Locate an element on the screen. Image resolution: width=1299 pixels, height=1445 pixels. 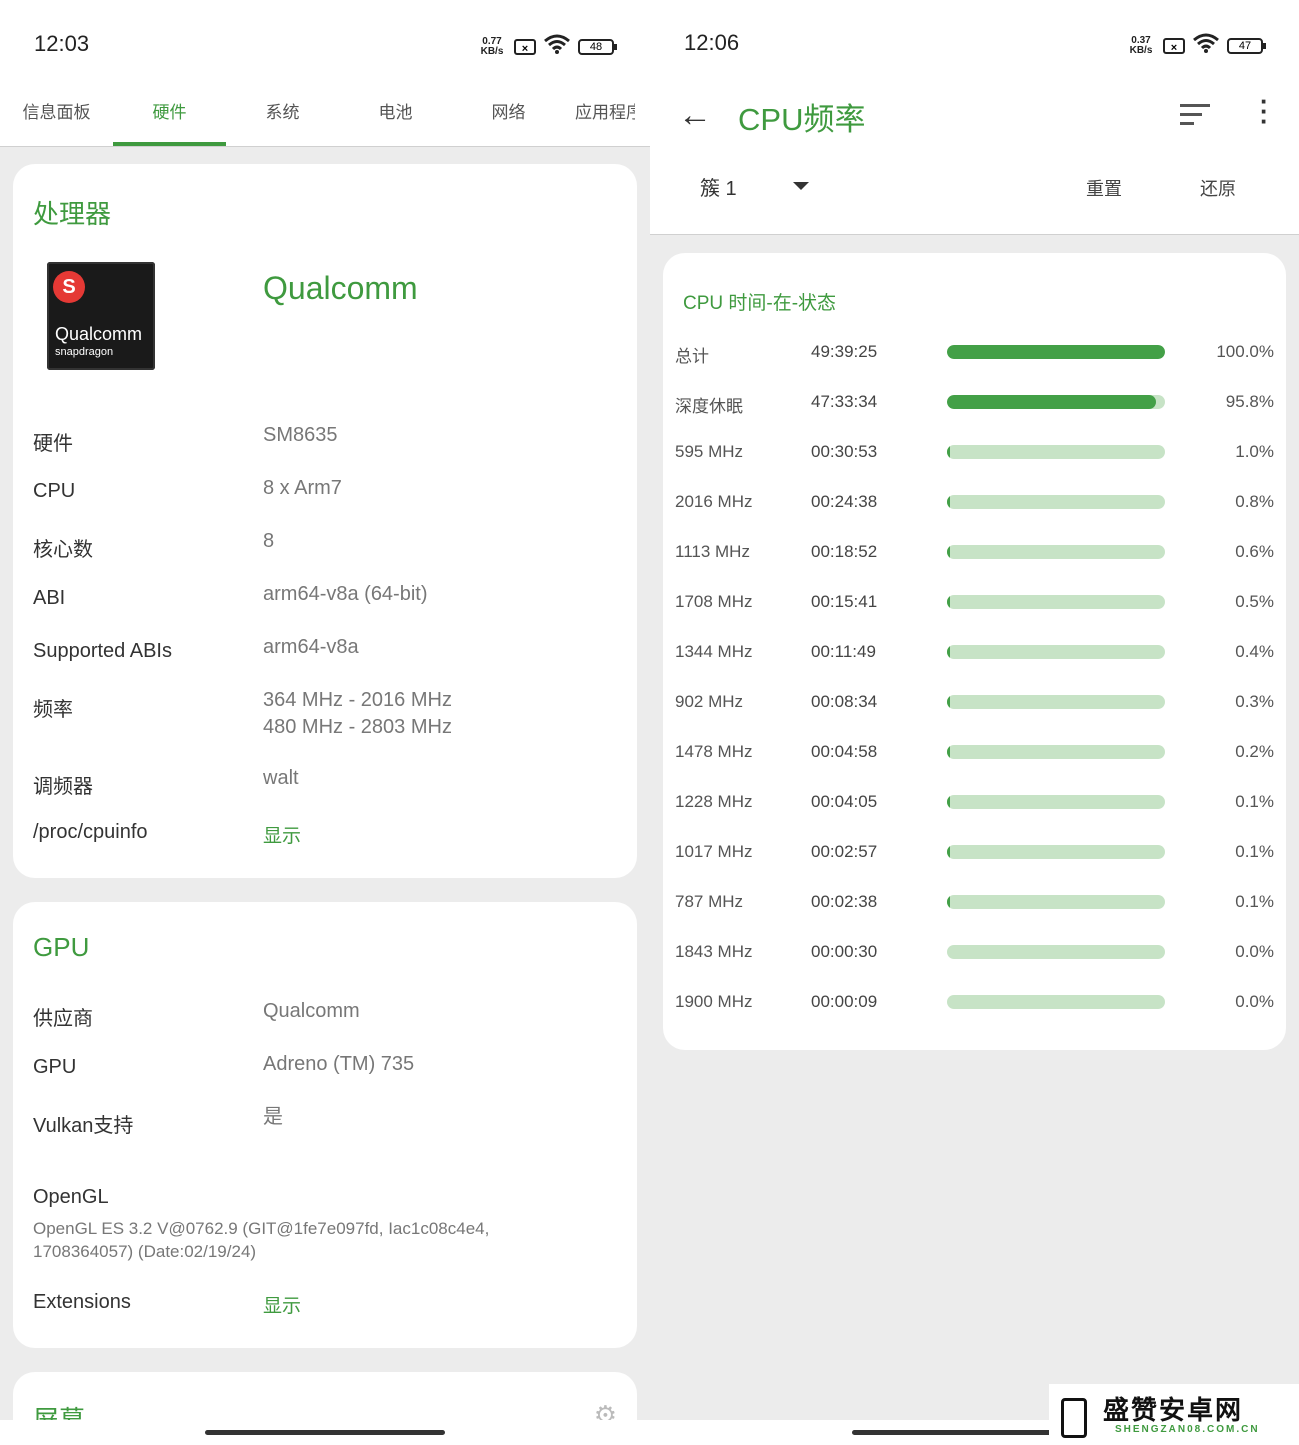
state-percent: 95.8% is located at coordinates (1249, 401).